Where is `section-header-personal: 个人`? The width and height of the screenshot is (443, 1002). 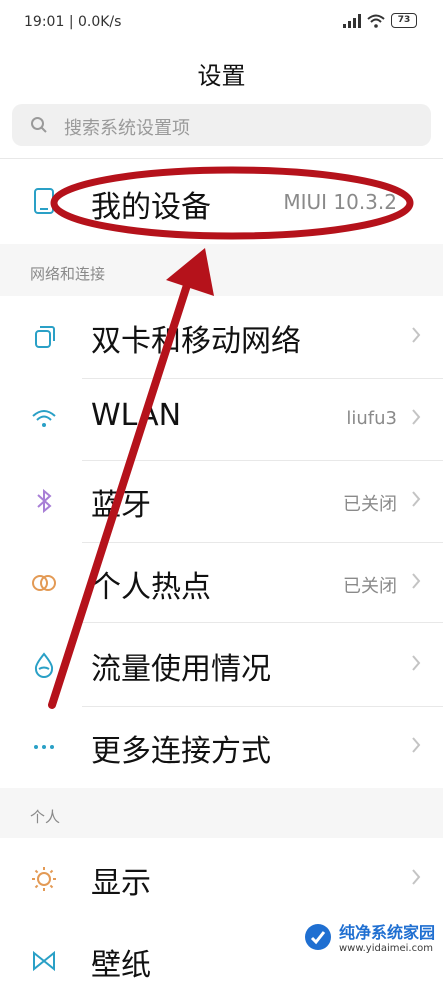 section-header-personal: 个人 is located at coordinates (45, 817).